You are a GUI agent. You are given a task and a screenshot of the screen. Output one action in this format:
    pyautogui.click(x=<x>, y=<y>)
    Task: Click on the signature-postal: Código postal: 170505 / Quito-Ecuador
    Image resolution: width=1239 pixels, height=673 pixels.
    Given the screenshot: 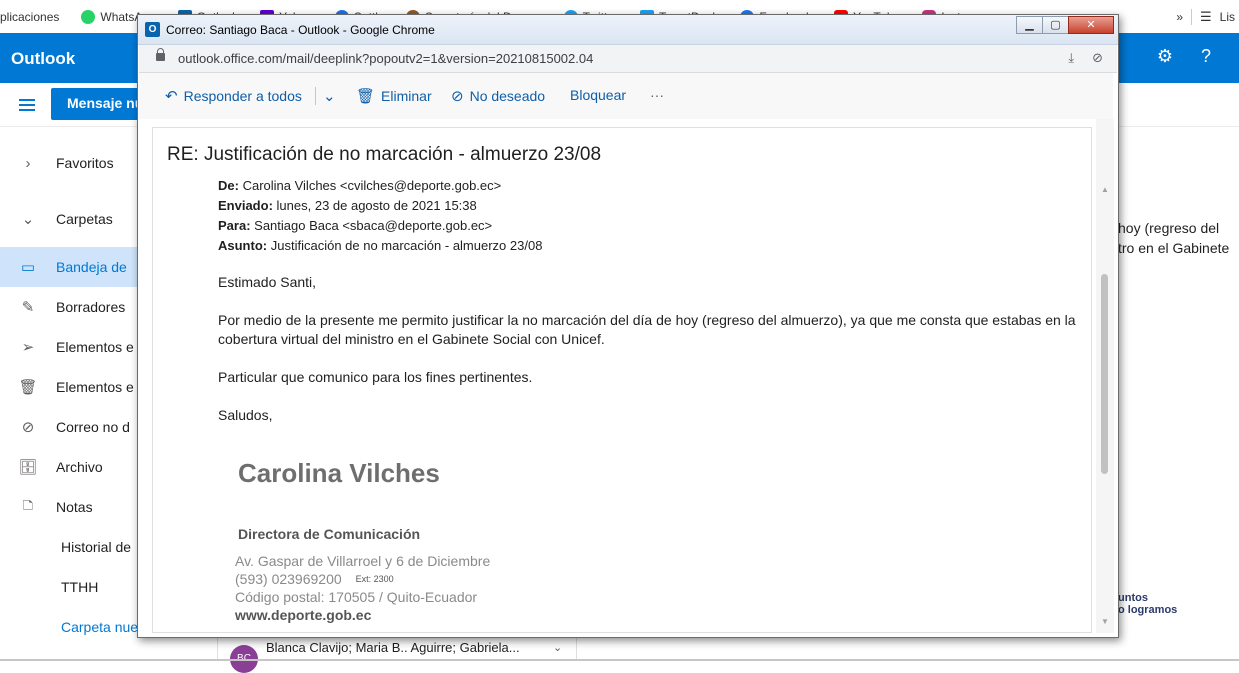 What is the action you would take?
    pyautogui.click(x=356, y=597)
    